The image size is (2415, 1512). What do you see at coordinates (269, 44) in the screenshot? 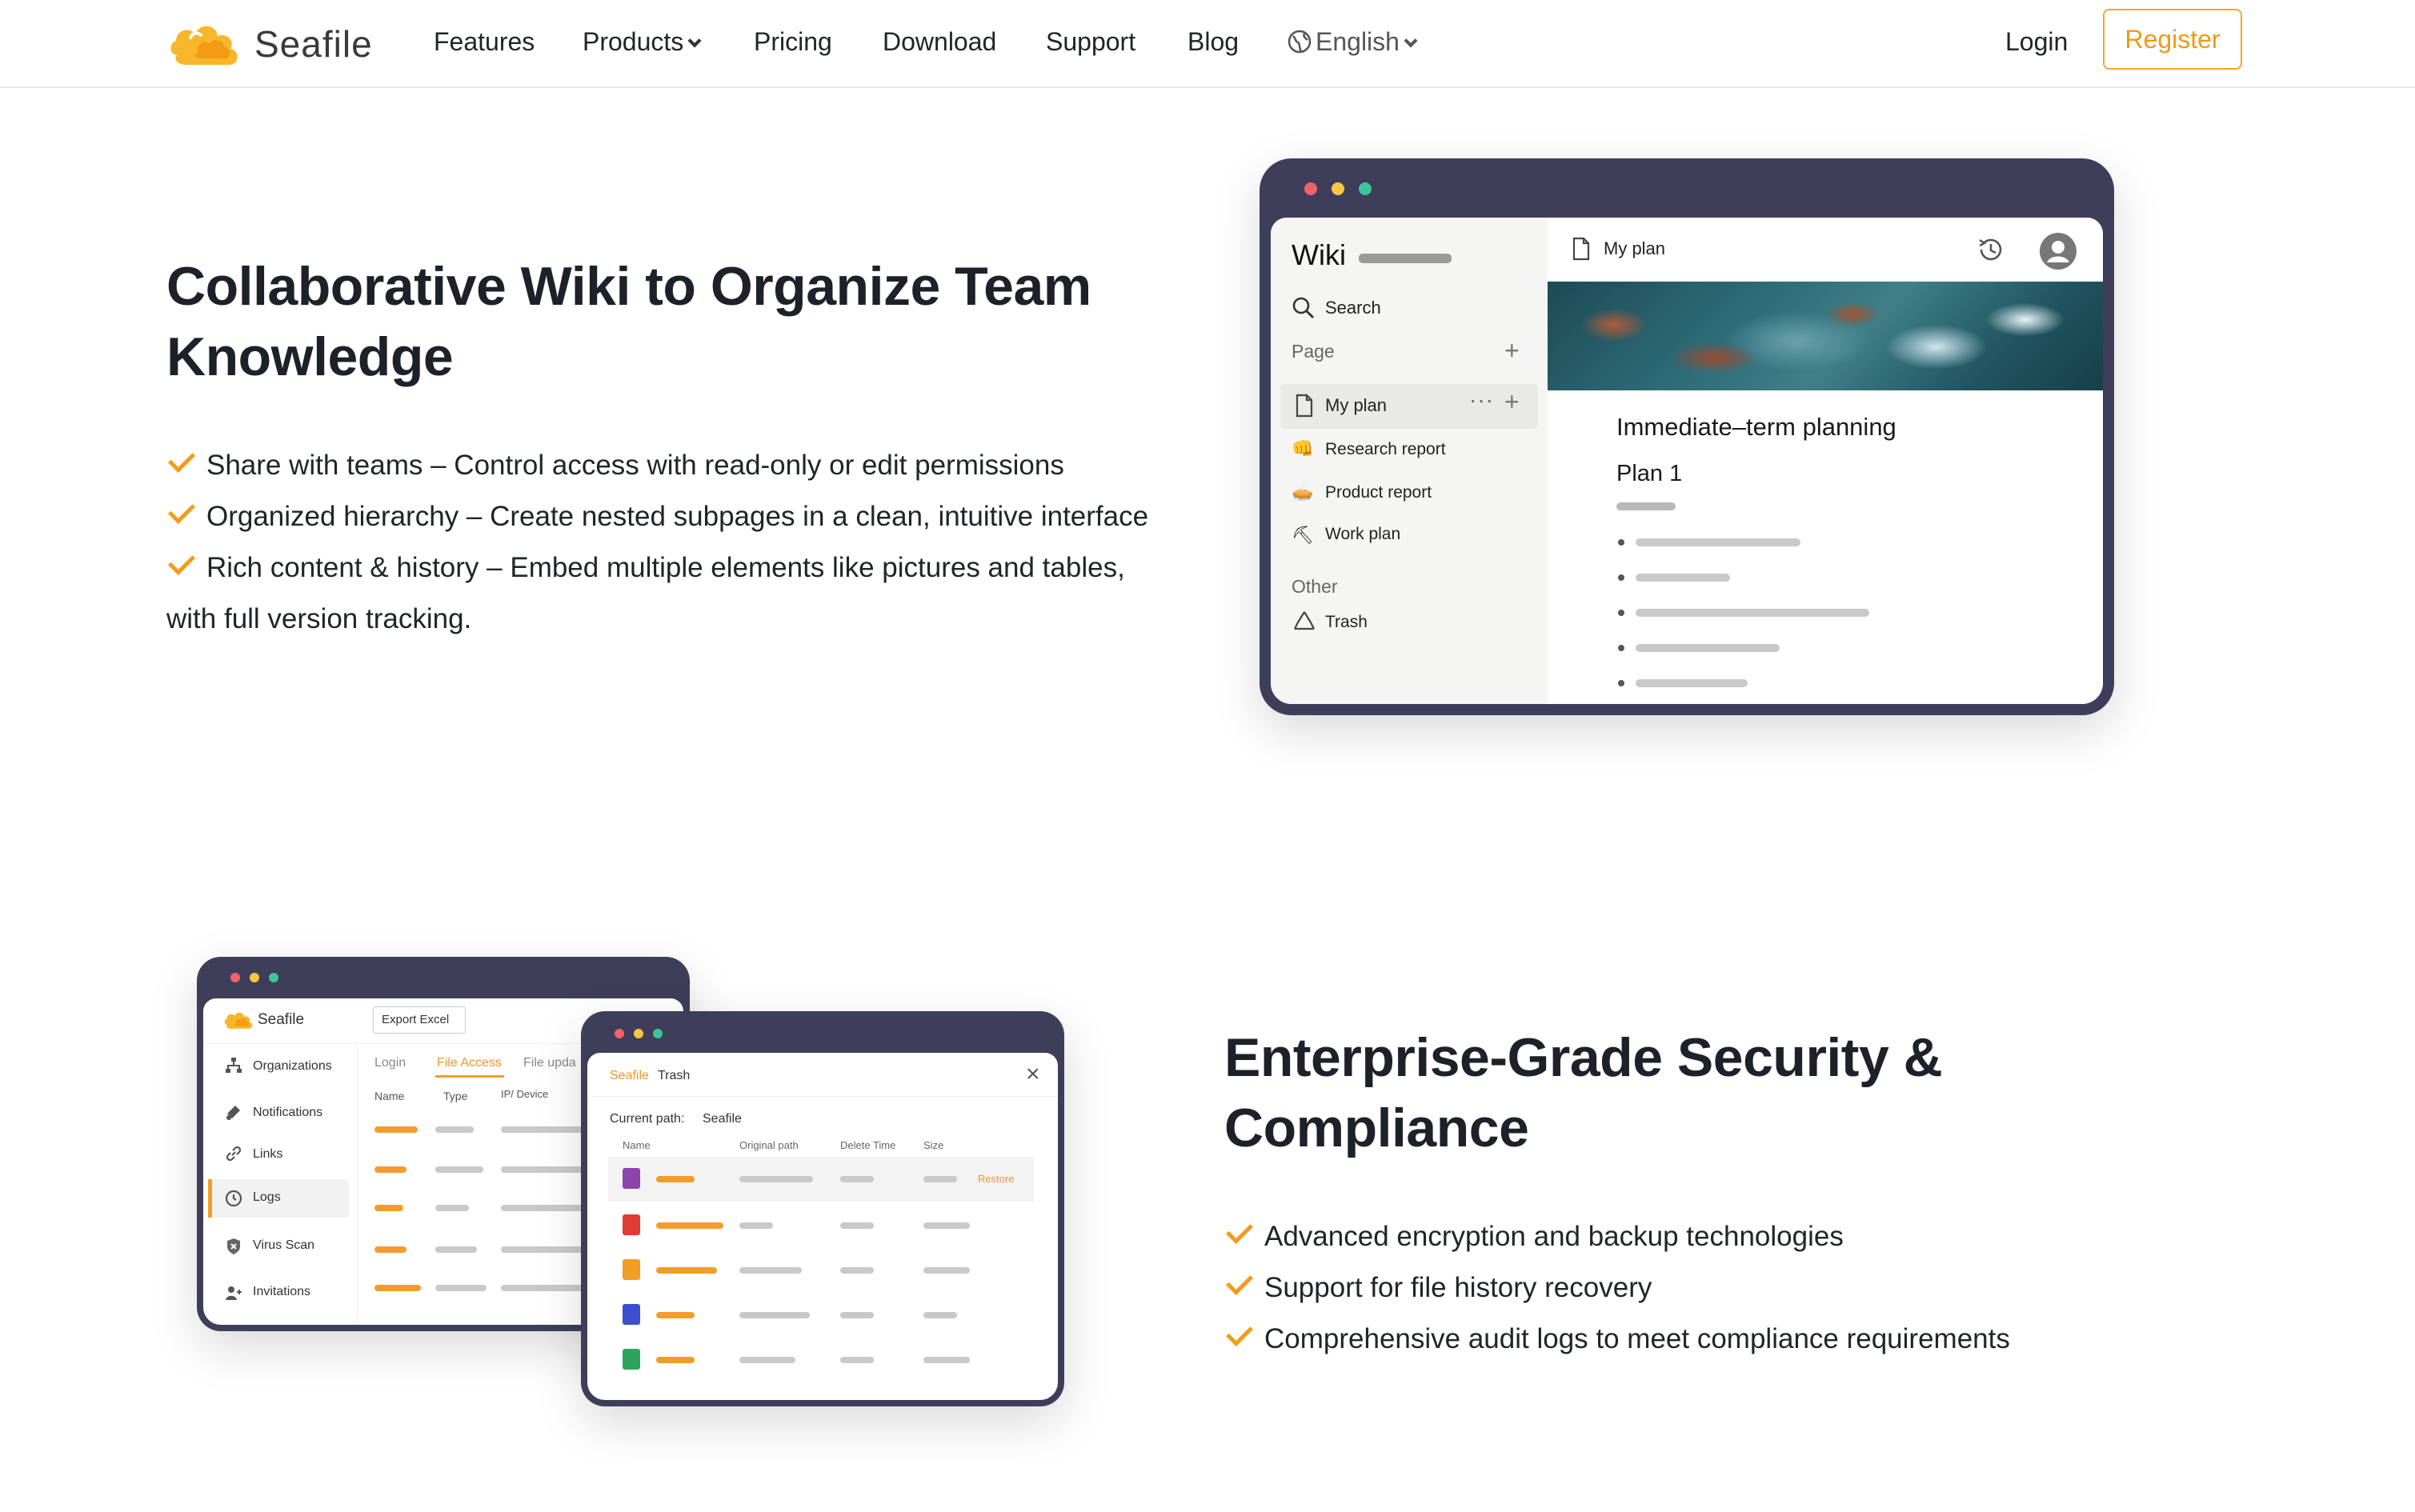
I see `seafile-logo: Seafile` at bounding box center [269, 44].